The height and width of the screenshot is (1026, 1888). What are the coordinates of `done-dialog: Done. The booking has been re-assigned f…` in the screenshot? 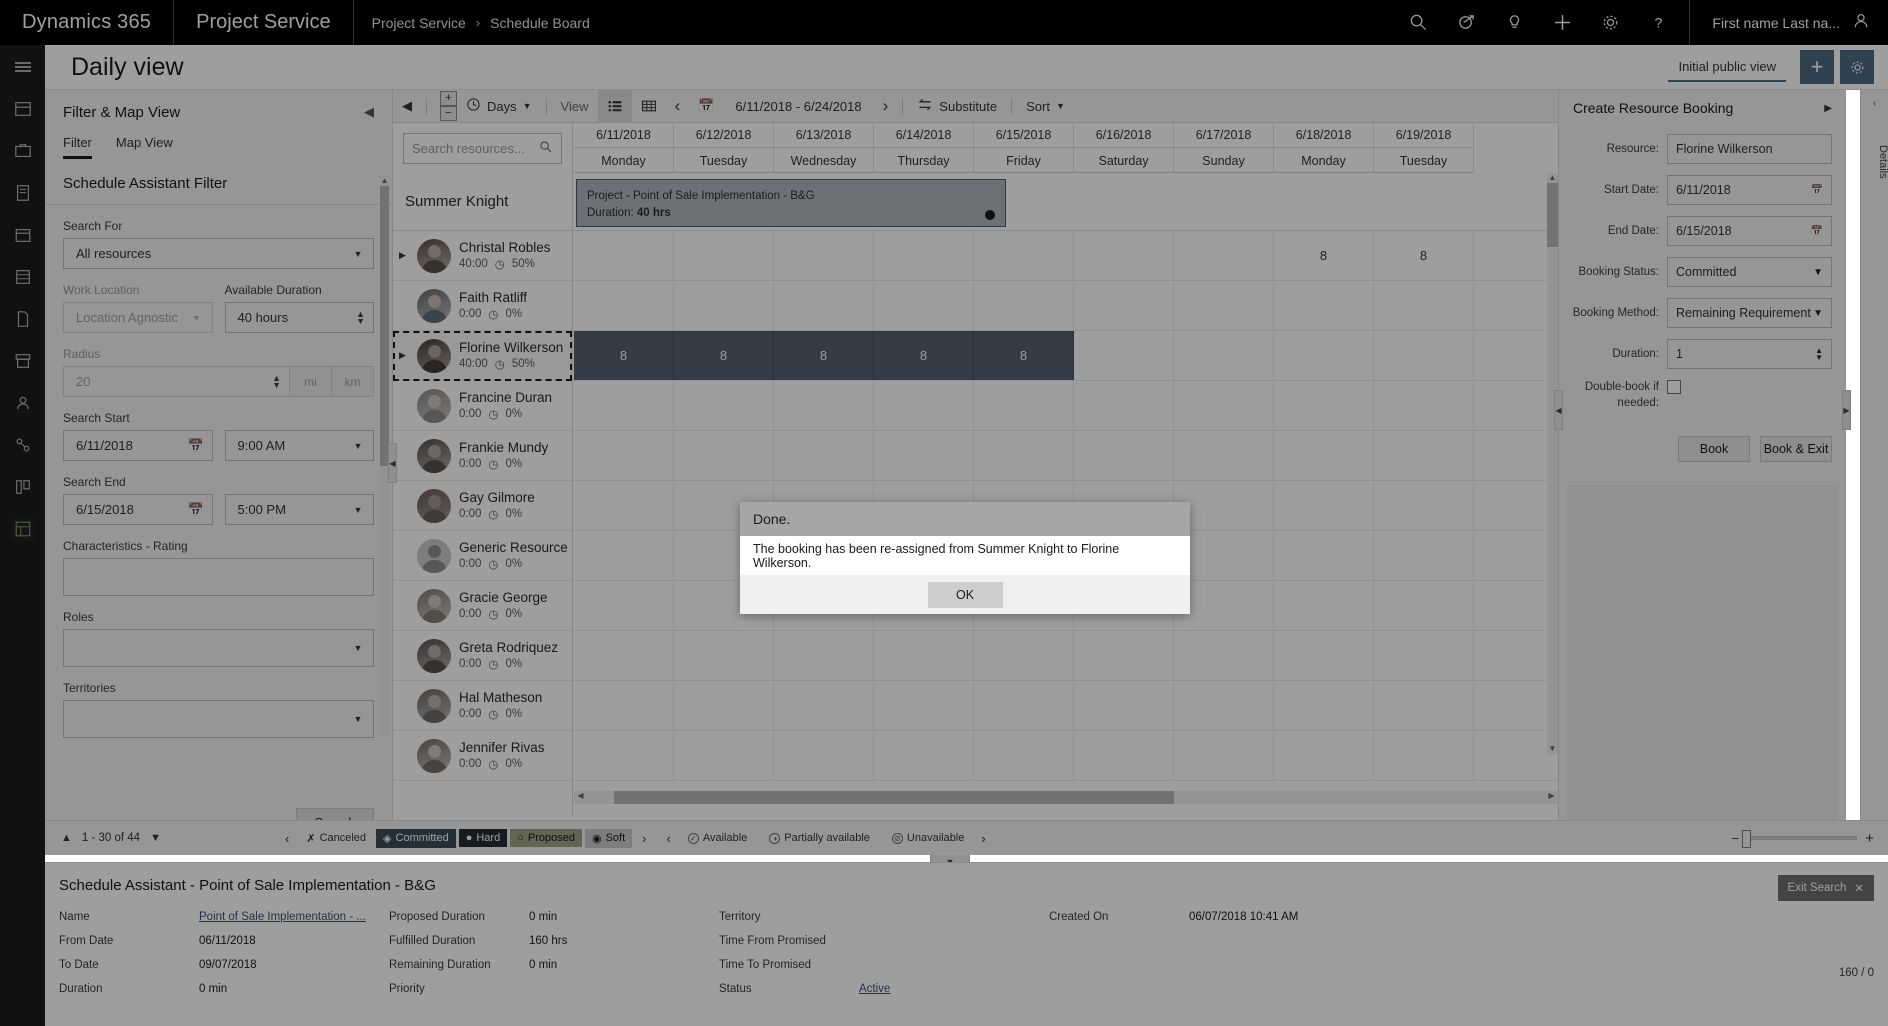 It's located at (965, 558).